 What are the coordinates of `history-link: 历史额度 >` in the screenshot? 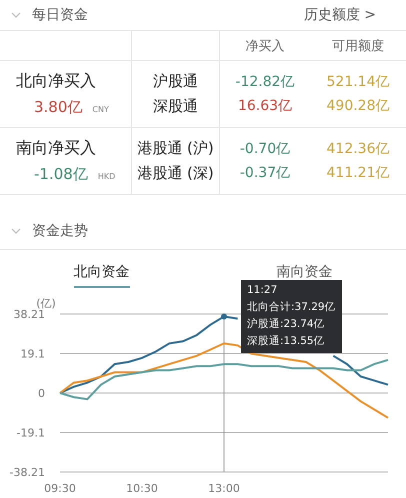 It's located at (340, 15).